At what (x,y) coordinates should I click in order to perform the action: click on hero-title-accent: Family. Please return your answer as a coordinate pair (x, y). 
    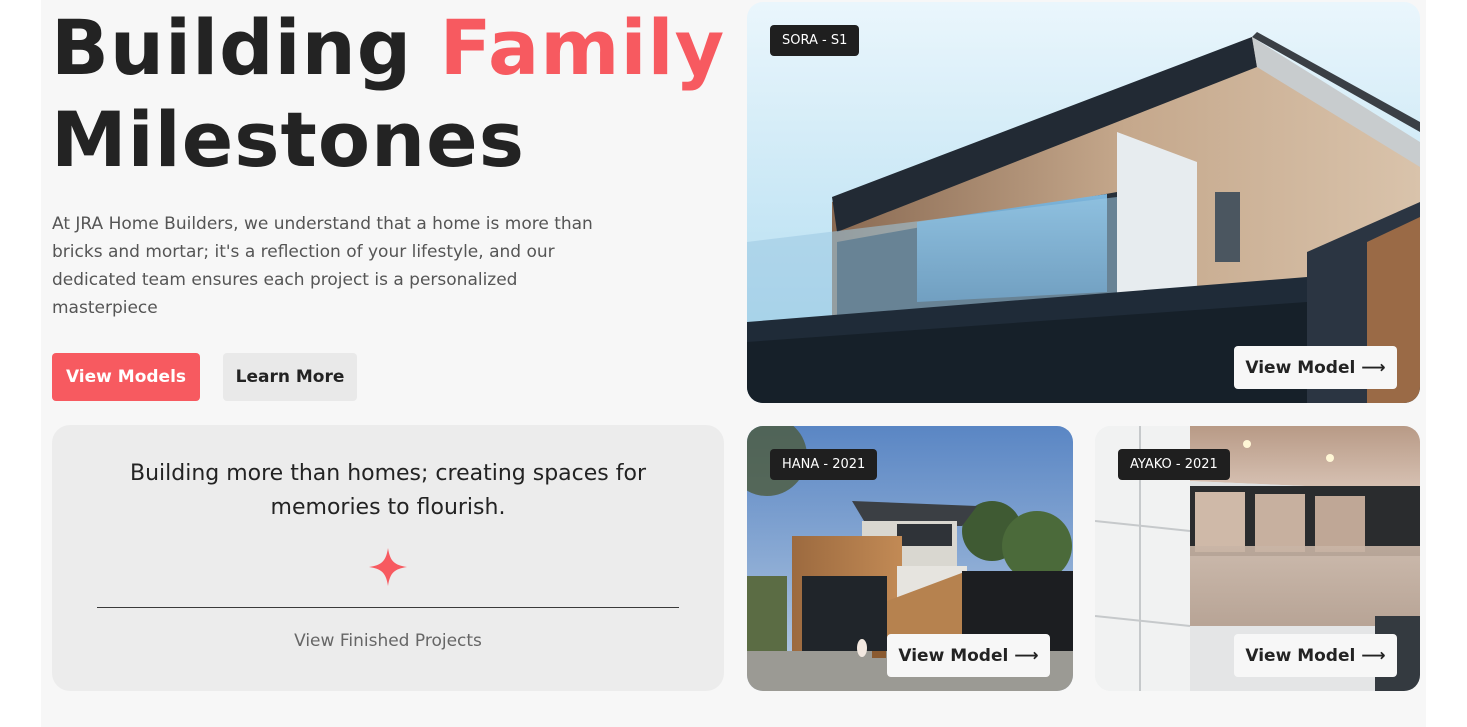
    Looking at the image, I should click on (582, 47).